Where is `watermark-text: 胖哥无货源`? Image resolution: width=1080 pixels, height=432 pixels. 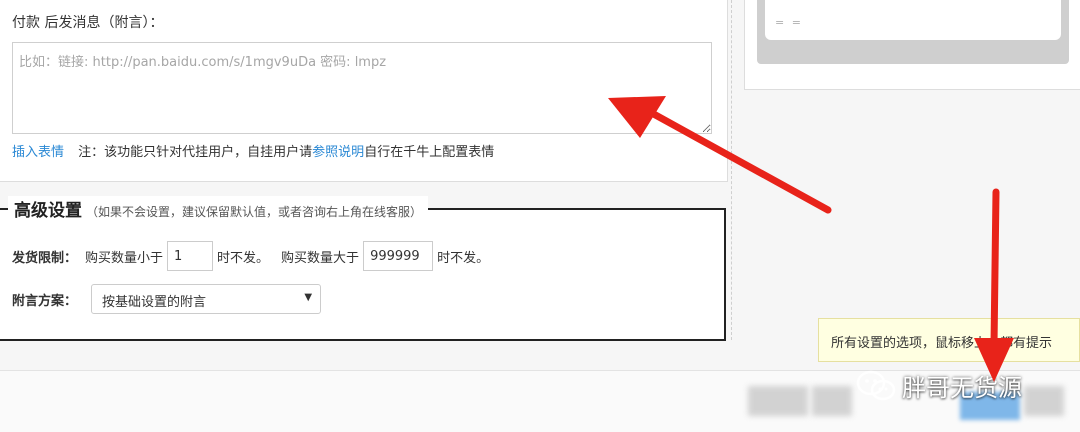 watermark-text: 胖哥无货源 is located at coordinates (962, 388).